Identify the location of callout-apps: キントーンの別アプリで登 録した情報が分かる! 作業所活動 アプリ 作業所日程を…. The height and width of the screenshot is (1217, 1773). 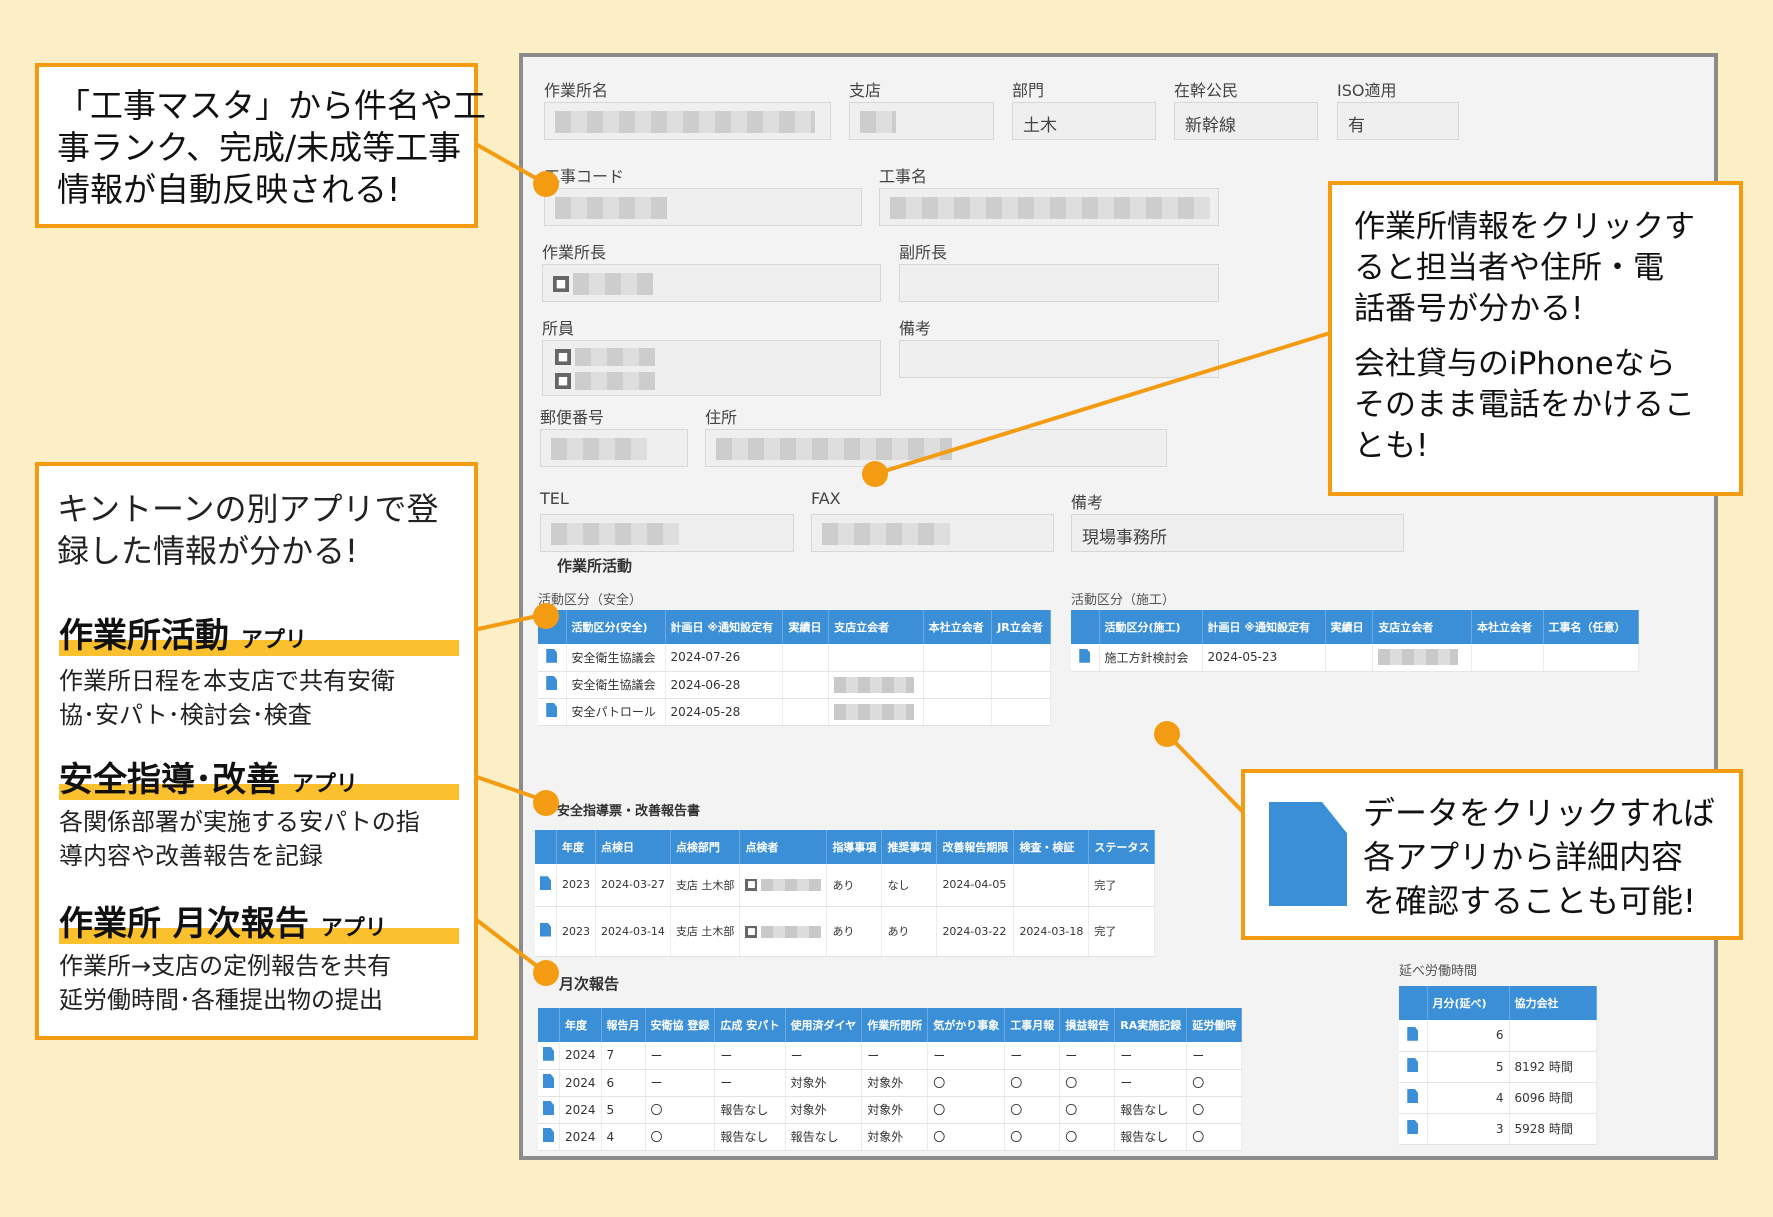
(256, 751).